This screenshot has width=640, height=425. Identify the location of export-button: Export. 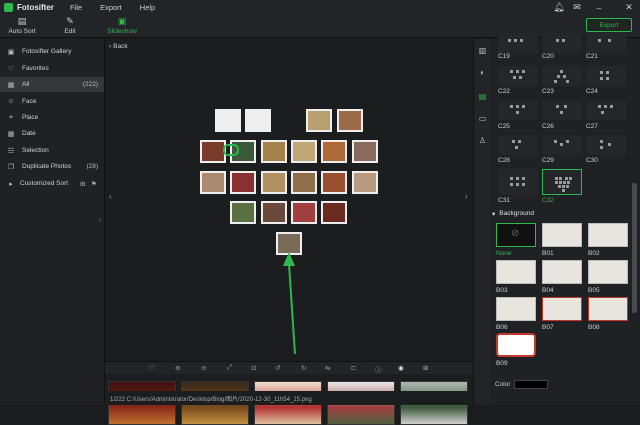
(609, 25).